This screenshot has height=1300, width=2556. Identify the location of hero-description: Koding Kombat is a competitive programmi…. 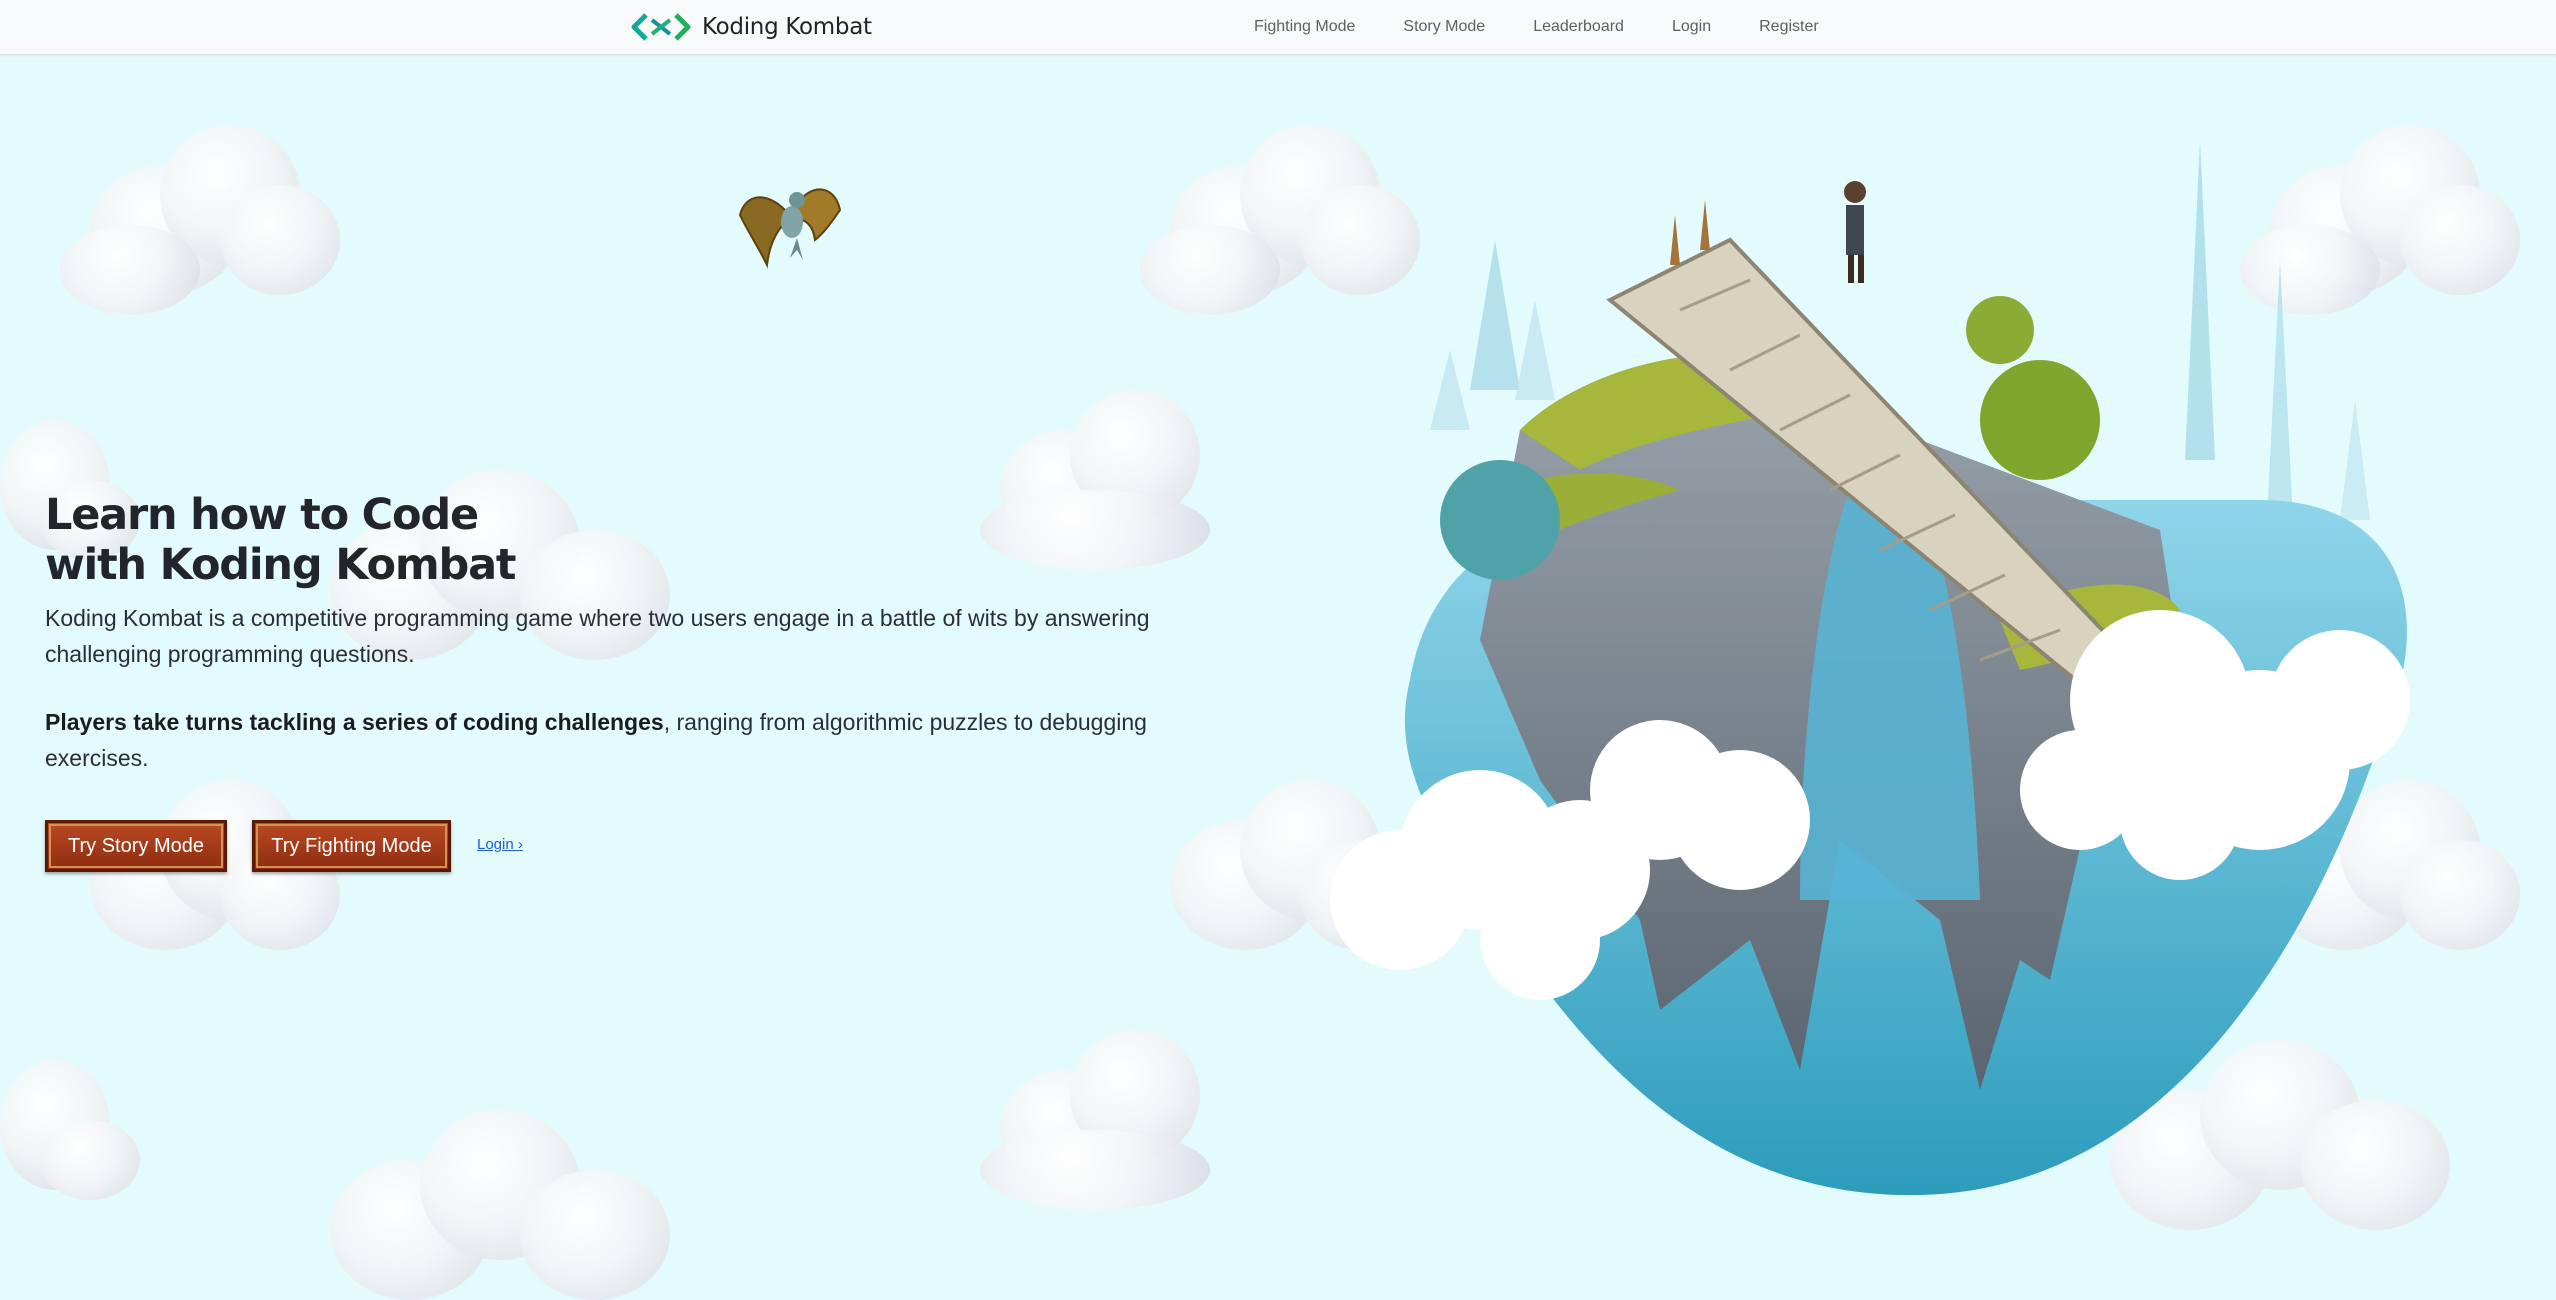
(597, 636).